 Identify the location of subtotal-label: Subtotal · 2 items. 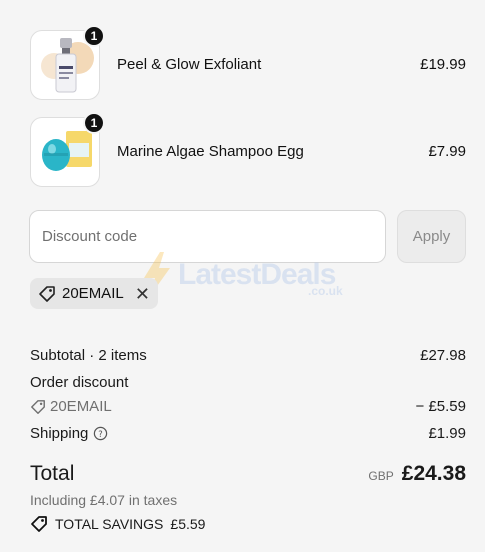
(88, 355).